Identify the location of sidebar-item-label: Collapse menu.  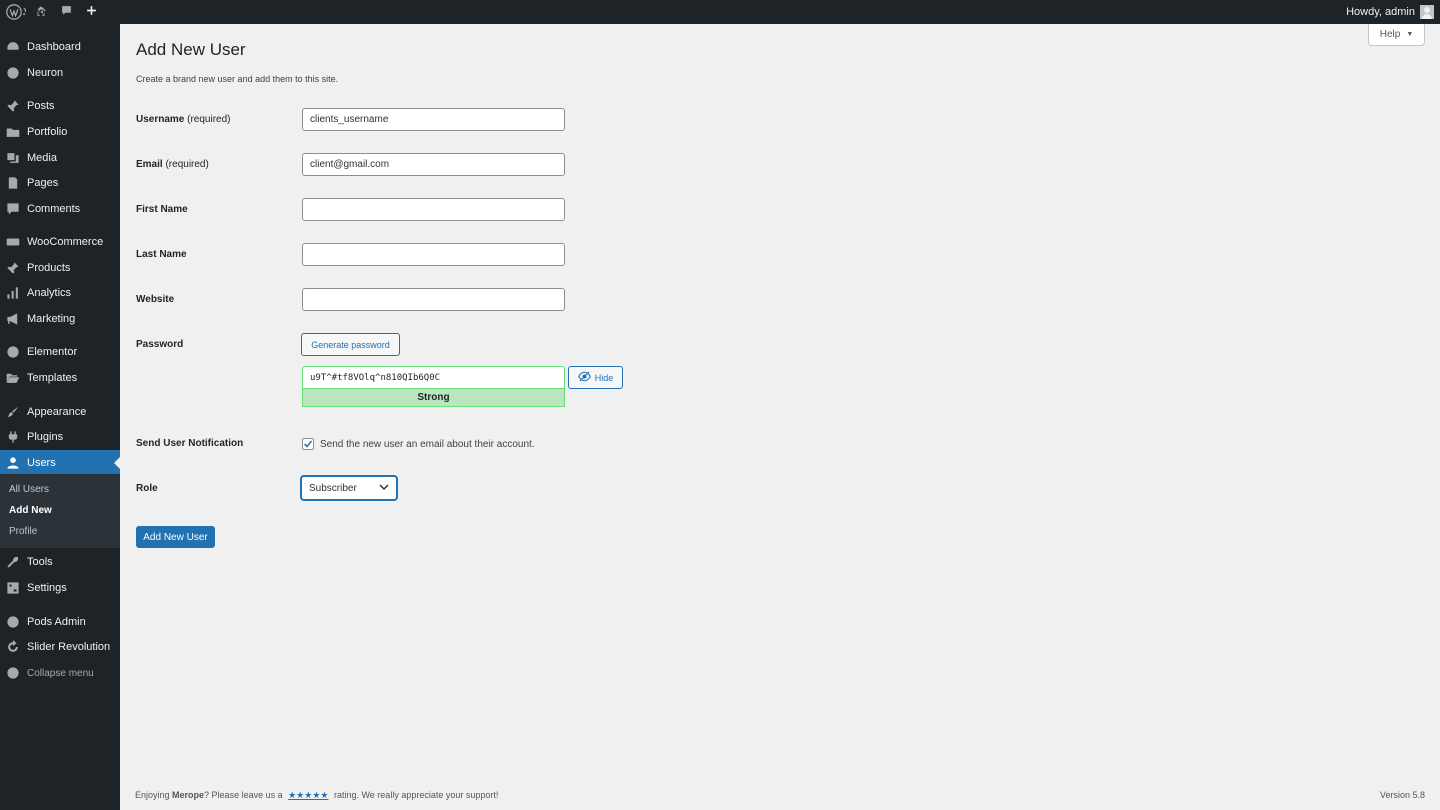
(60, 673).